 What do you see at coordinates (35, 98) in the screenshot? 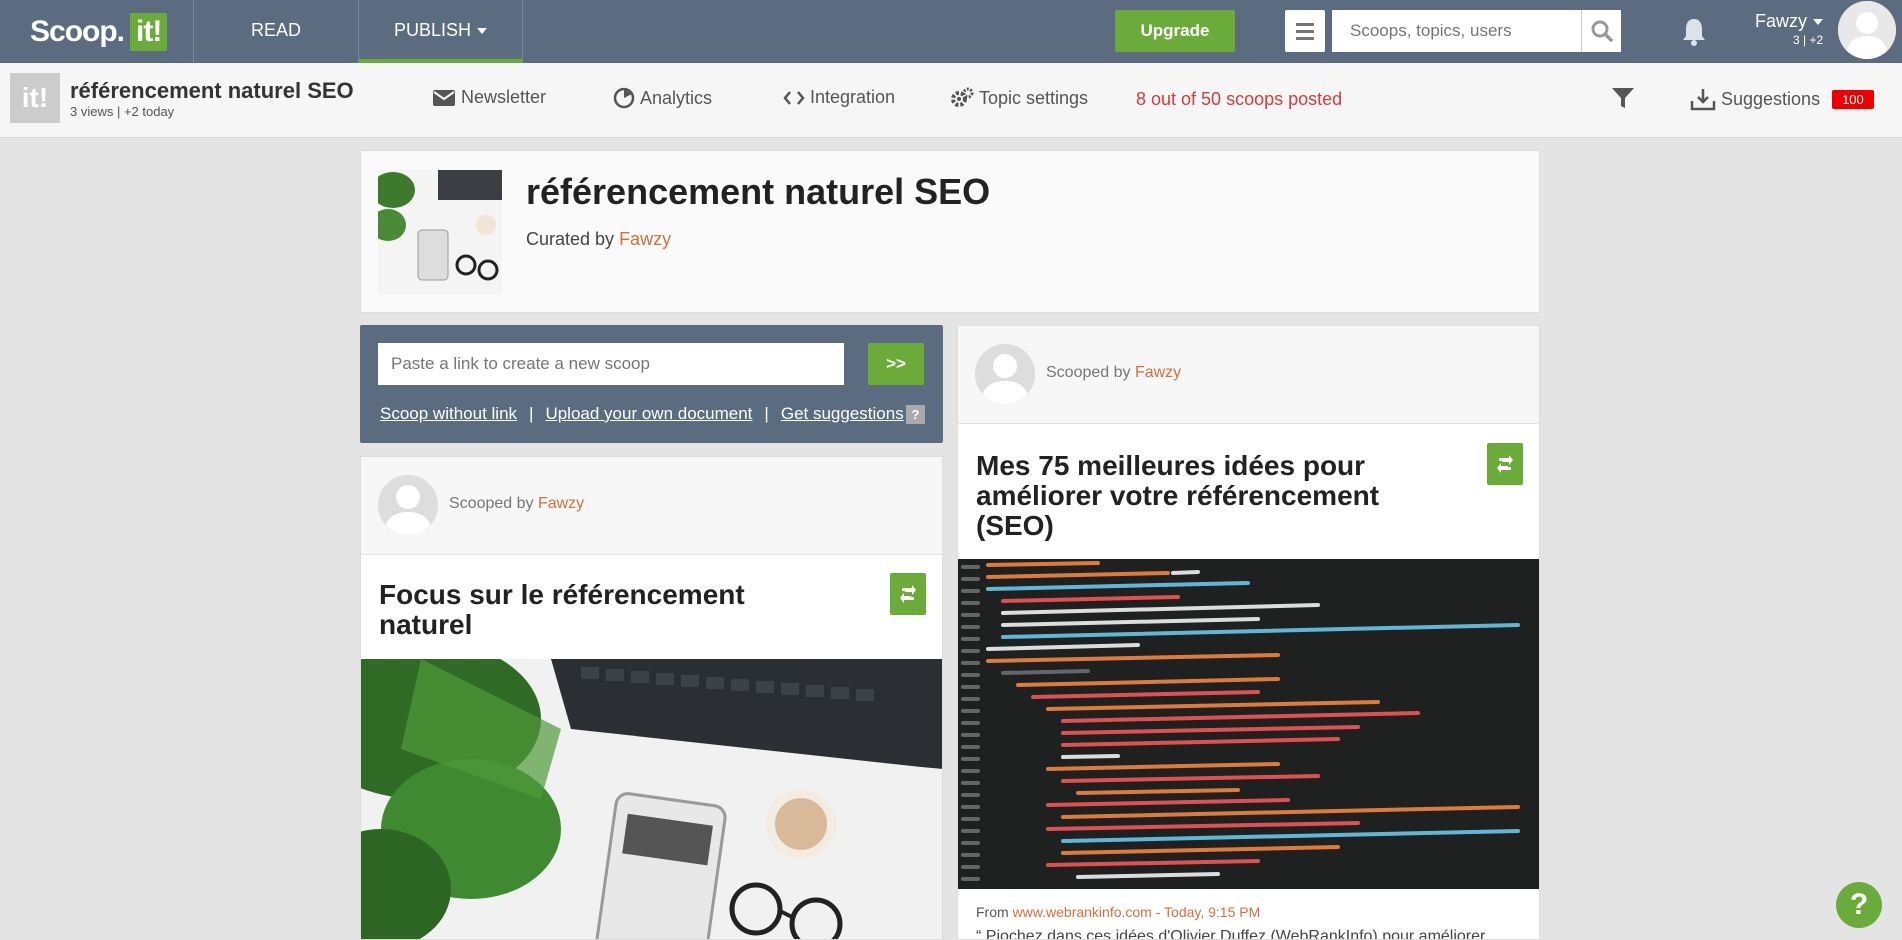
I see `topic-logo: it!` at bounding box center [35, 98].